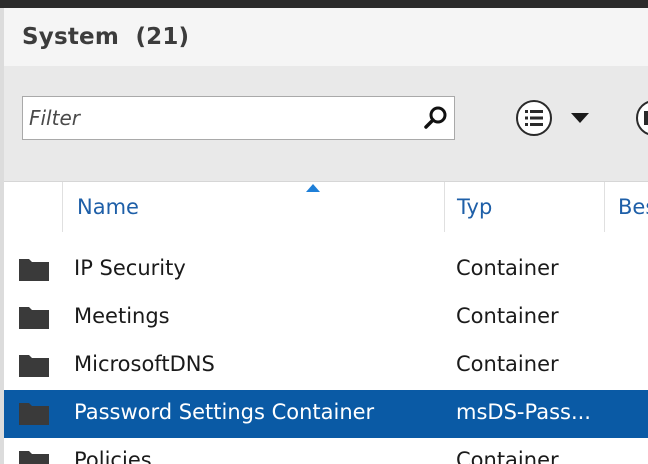  What do you see at coordinates (130, 268) in the screenshot?
I see `item-name: IP Security` at bounding box center [130, 268].